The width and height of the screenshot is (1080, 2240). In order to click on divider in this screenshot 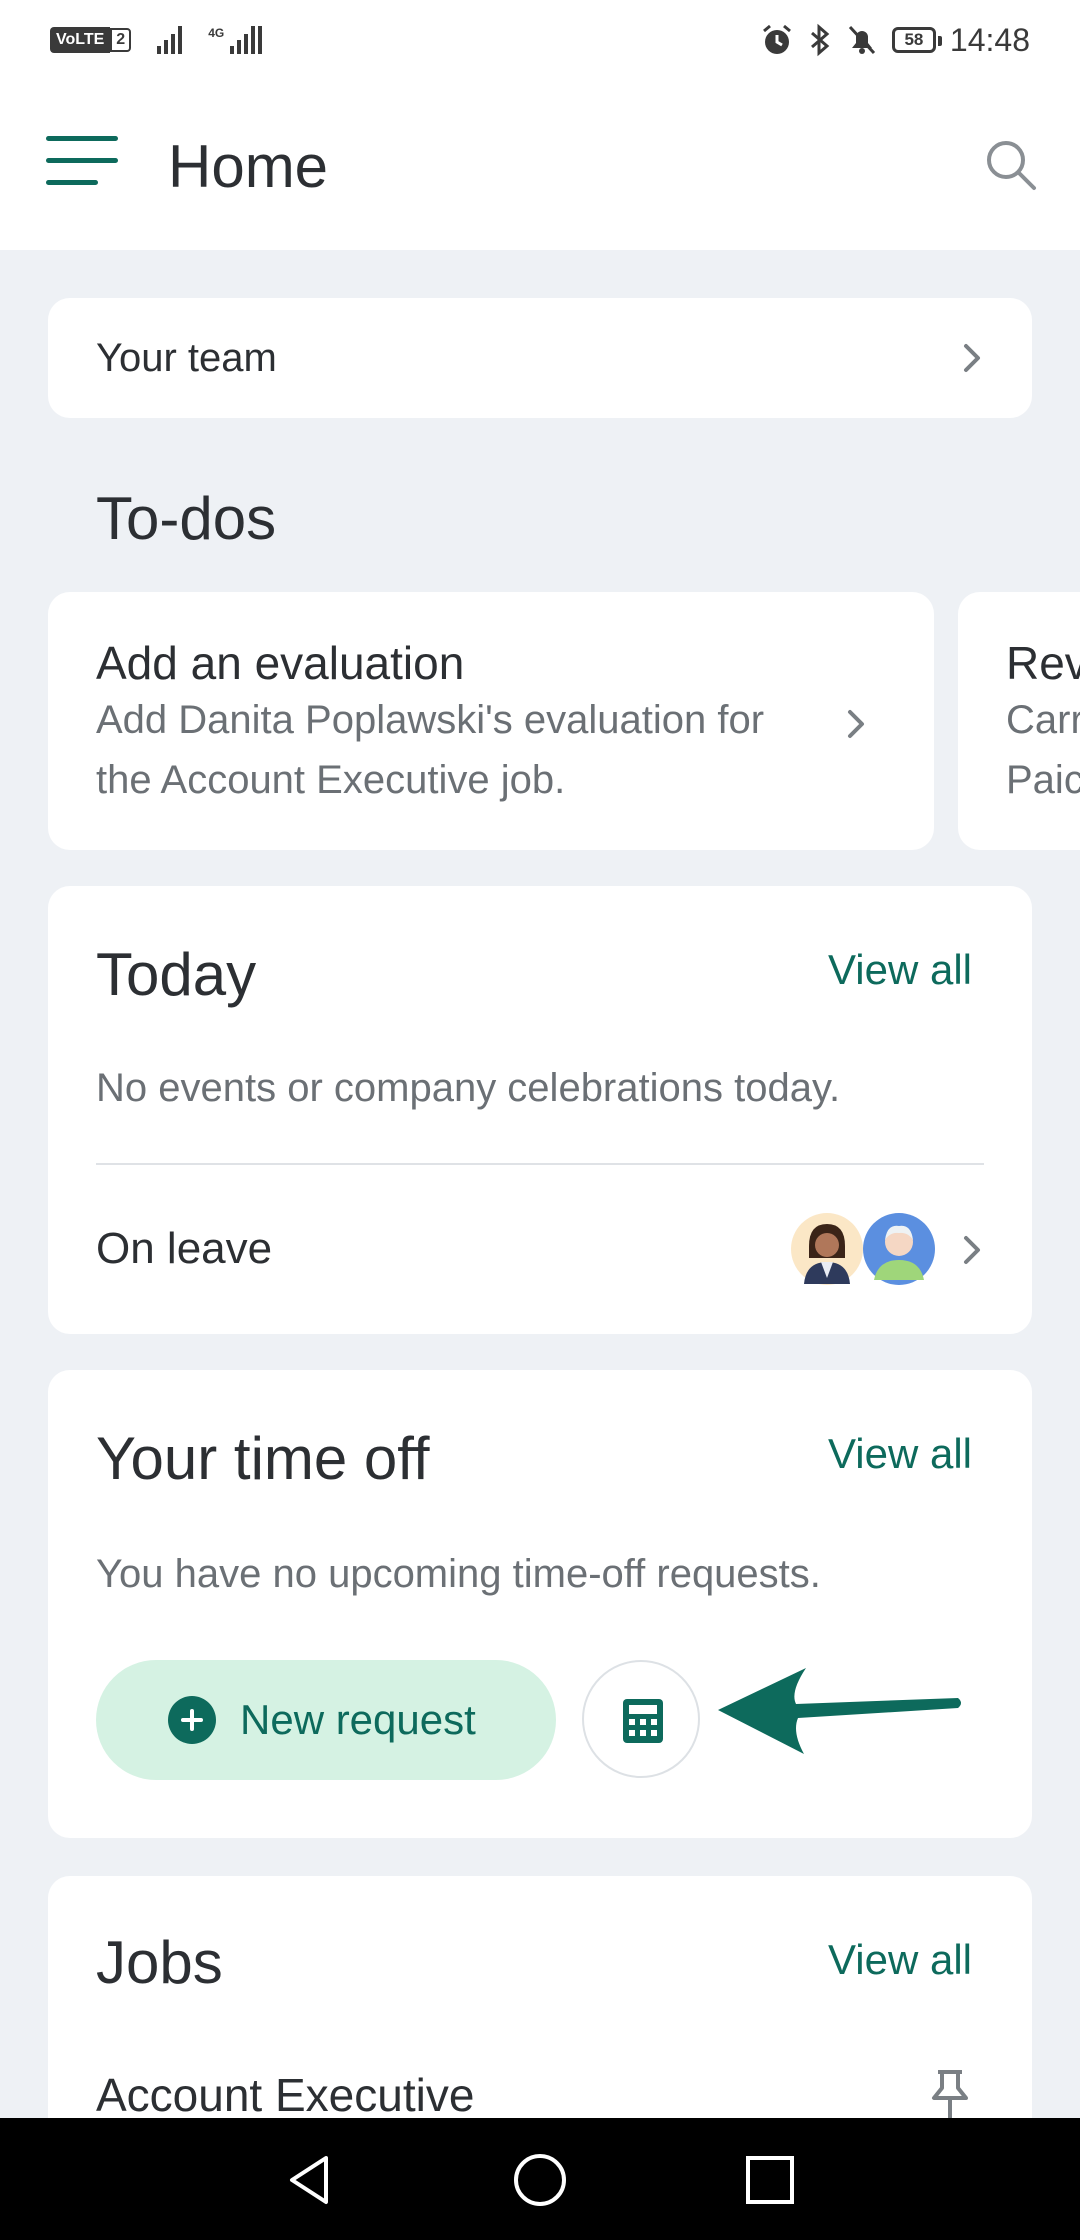, I will do `click(540, 1164)`.